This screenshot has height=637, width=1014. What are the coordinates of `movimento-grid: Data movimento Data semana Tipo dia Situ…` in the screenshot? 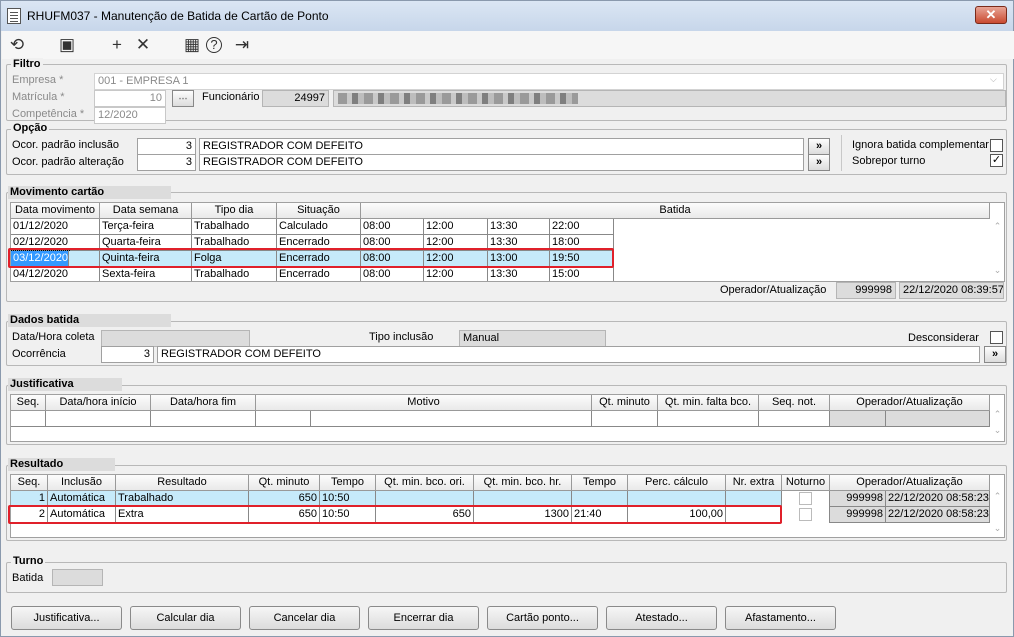 It's located at (507, 242).